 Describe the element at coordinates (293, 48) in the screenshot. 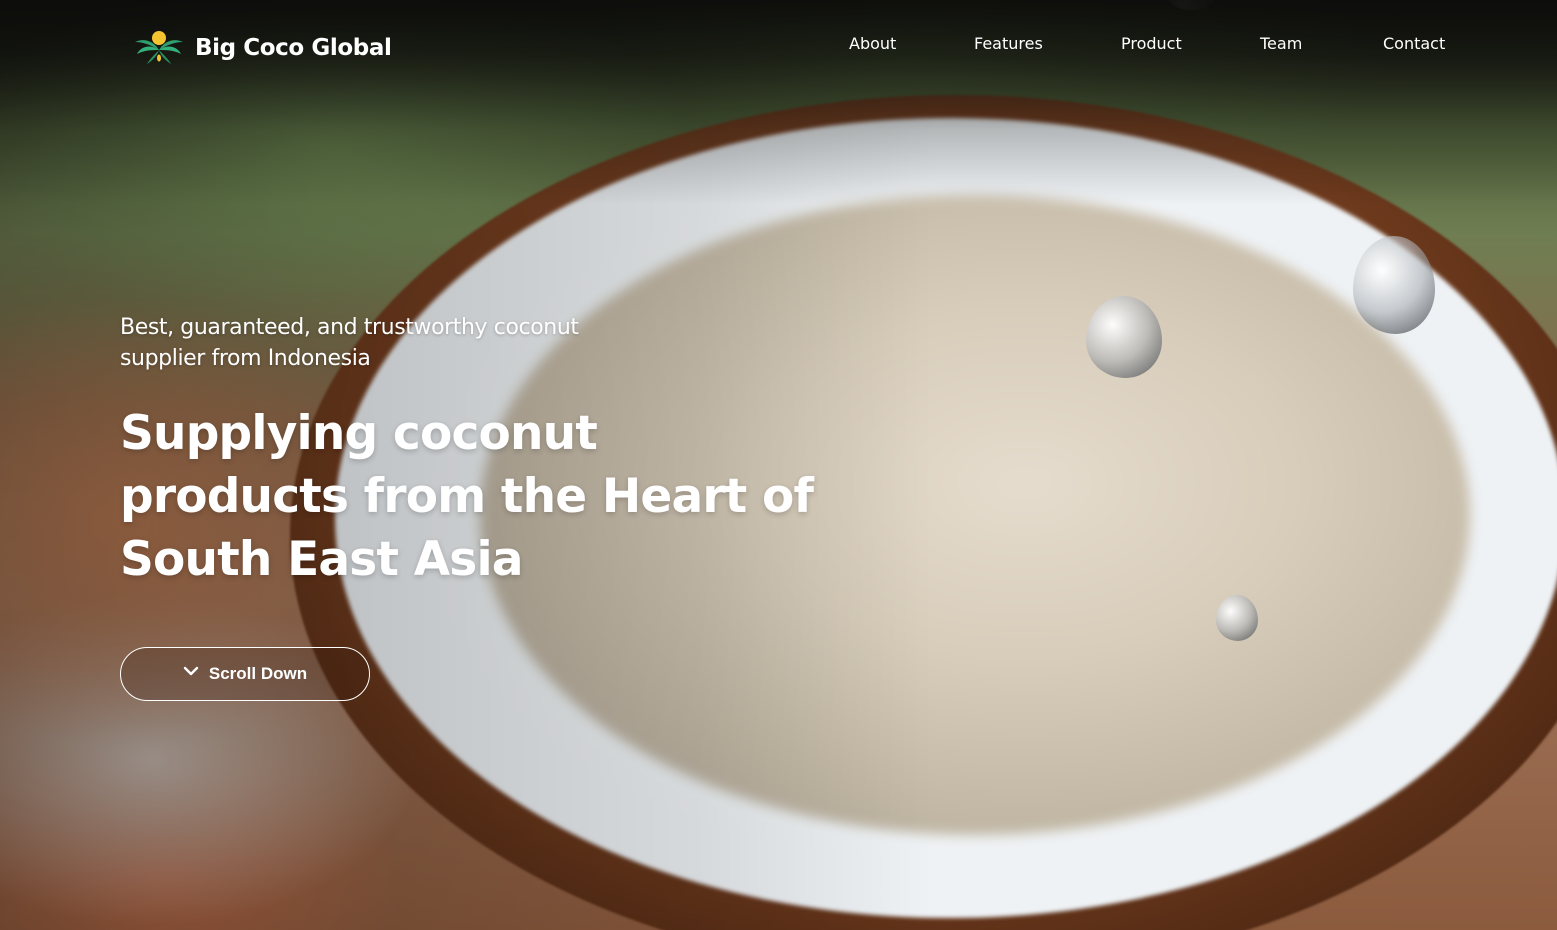

I see `brand-name: Big Coco Global` at that location.